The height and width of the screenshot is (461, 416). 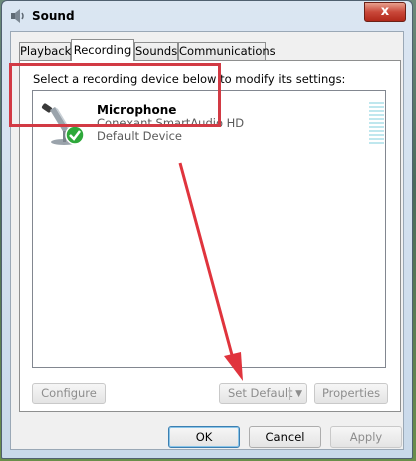 I want to click on set-default-button: Set Default ▼, so click(x=263, y=393).